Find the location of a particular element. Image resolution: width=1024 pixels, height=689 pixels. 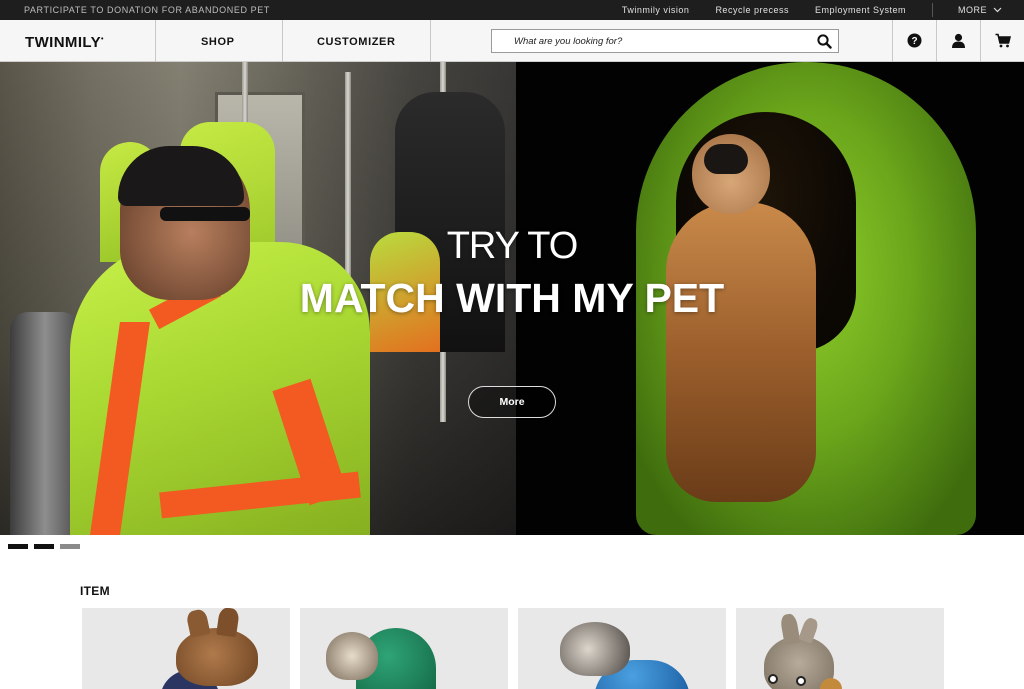

dog-fur is located at coordinates (741, 352).